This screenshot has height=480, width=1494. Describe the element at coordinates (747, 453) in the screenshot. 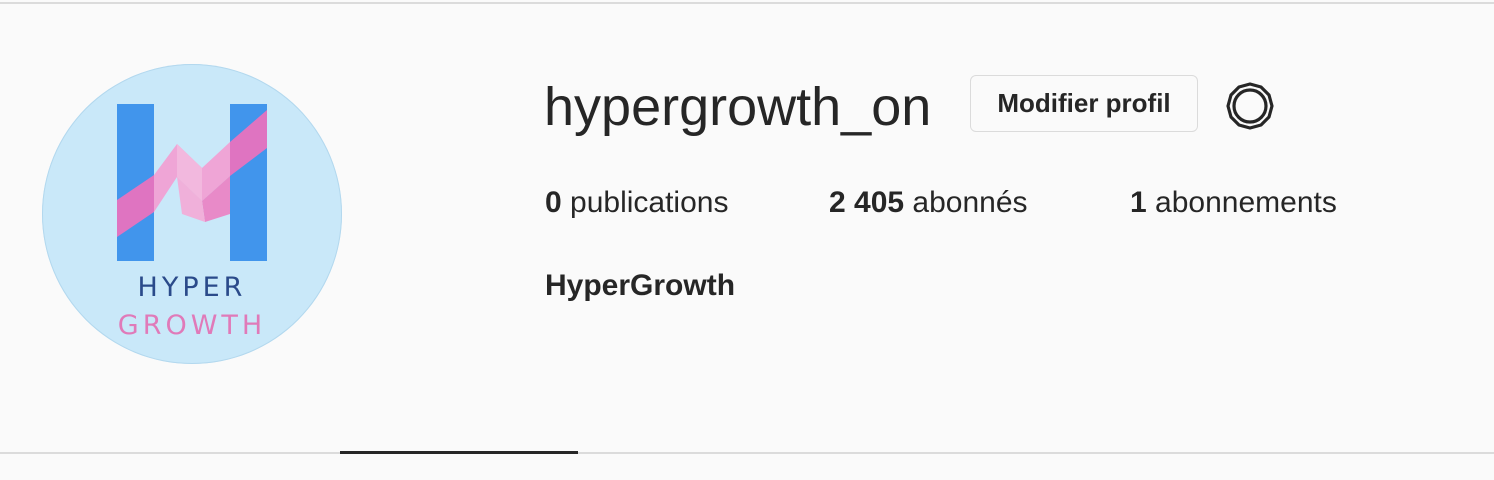

I see `tabs-divider` at that location.